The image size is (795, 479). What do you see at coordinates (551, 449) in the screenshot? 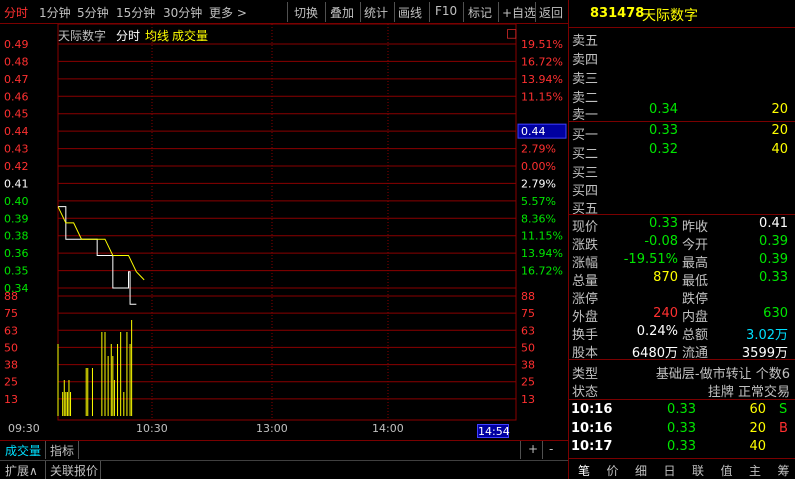
I see `zoom-out-button: -` at bounding box center [551, 449].